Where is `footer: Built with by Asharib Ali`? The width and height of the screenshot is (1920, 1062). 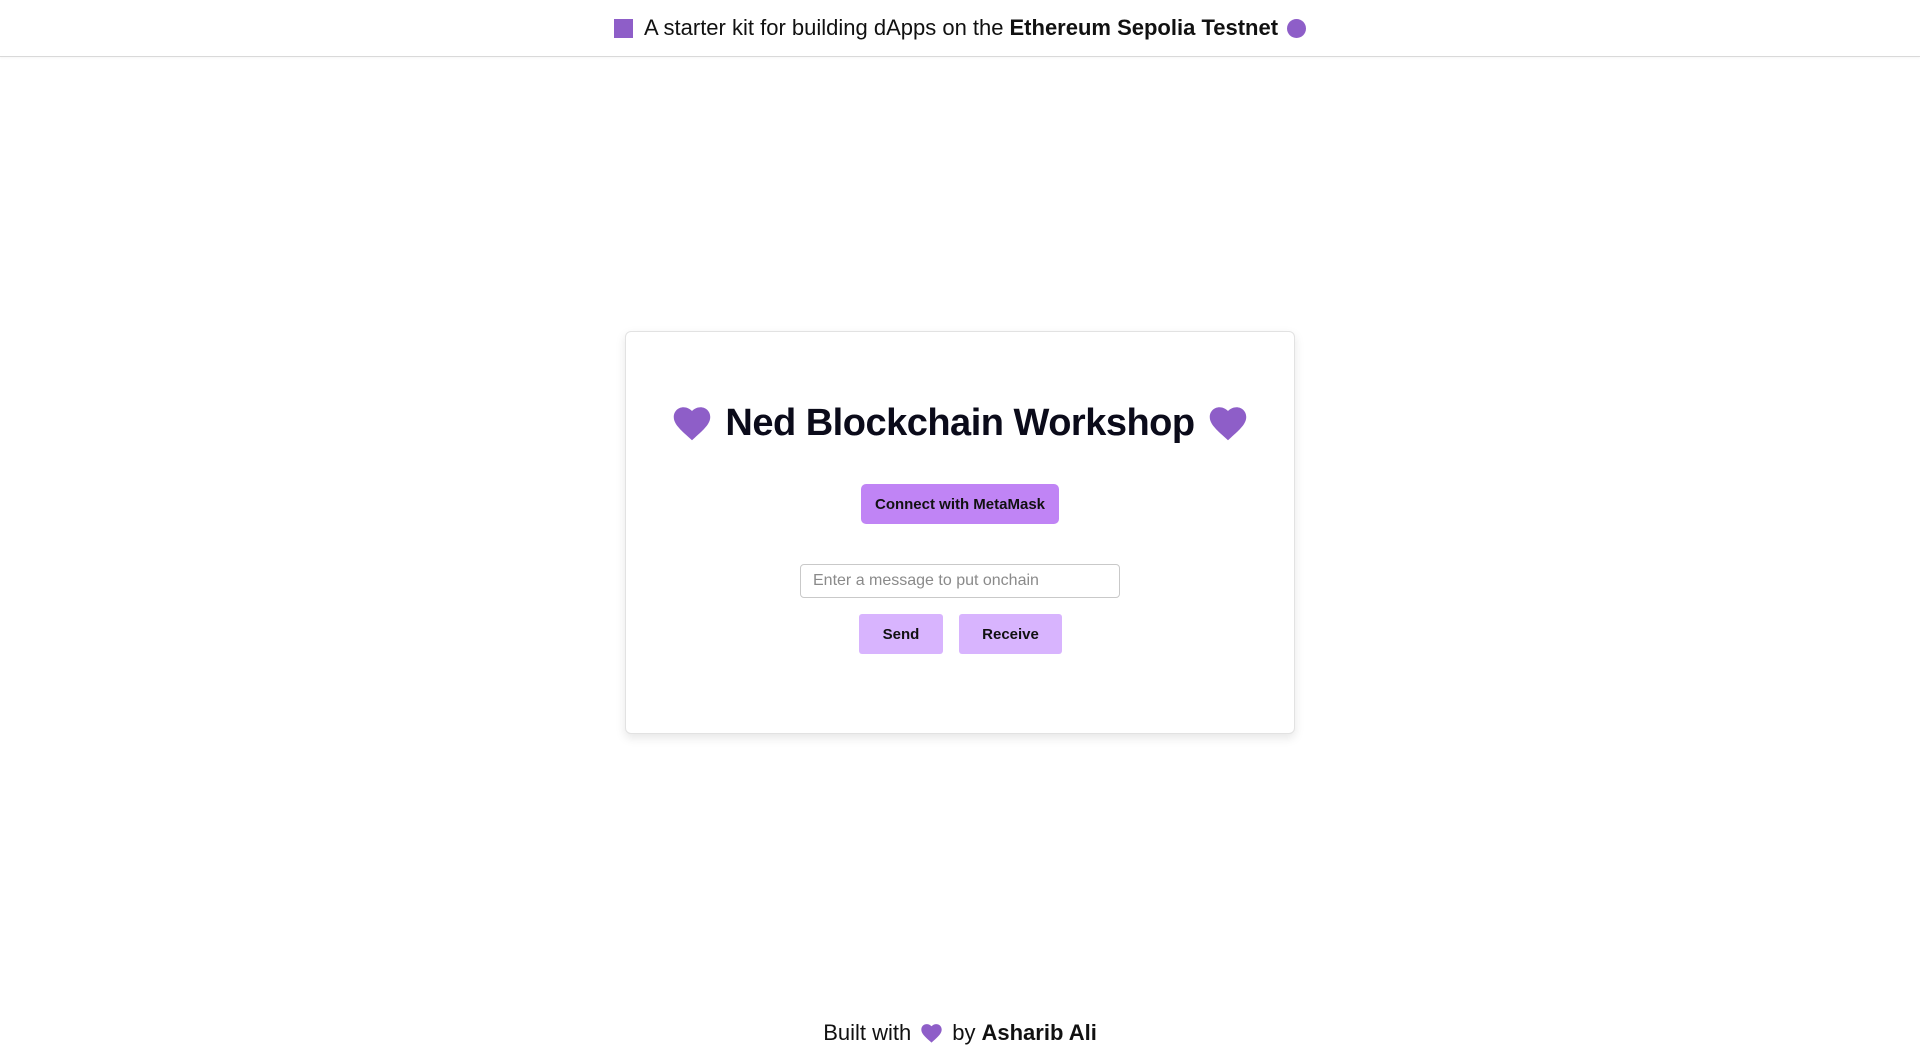 footer: Built with by Asharib Ali is located at coordinates (960, 1033).